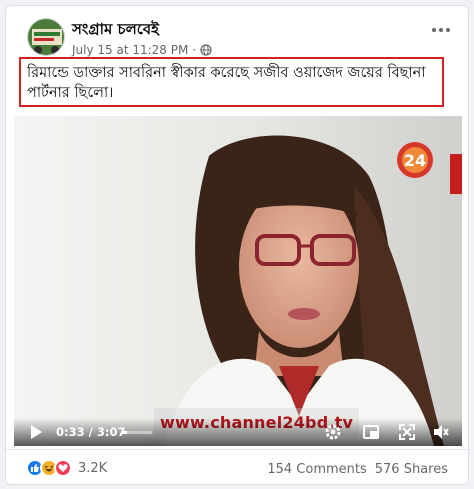 The image size is (474, 489). I want to click on reaction-summary: 3.2K, so click(66, 468).